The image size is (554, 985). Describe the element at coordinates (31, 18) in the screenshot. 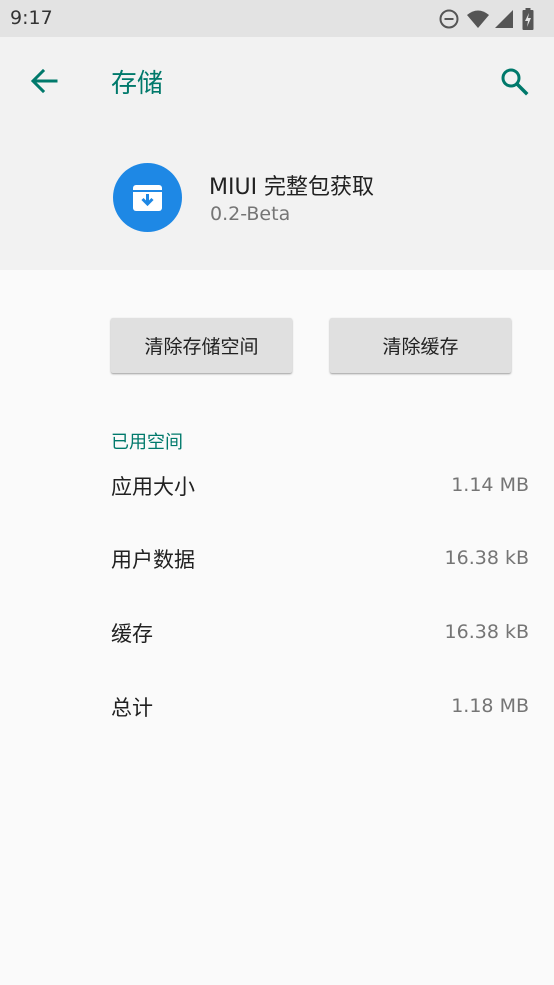

I see `status-time: 9:17` at that location.